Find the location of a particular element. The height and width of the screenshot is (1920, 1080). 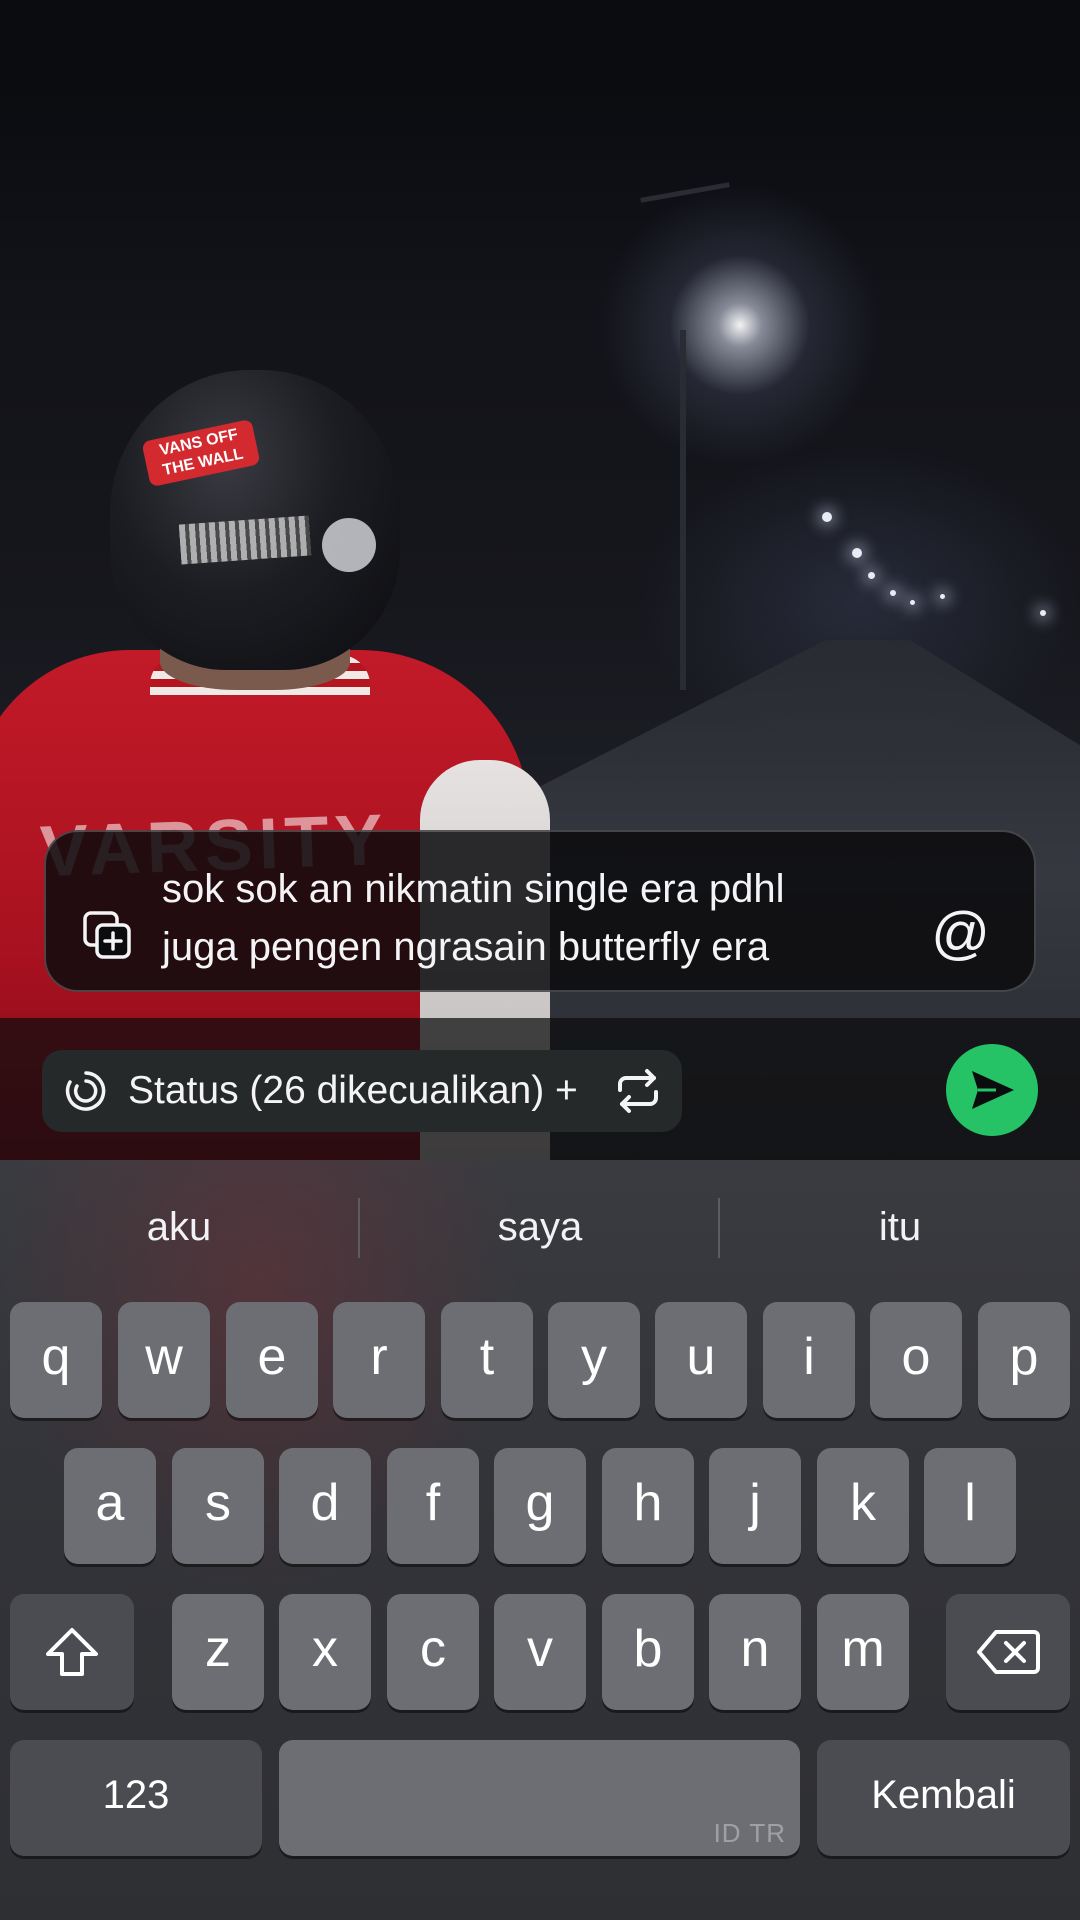

key-n: n is located at coordinates (755, 1652).